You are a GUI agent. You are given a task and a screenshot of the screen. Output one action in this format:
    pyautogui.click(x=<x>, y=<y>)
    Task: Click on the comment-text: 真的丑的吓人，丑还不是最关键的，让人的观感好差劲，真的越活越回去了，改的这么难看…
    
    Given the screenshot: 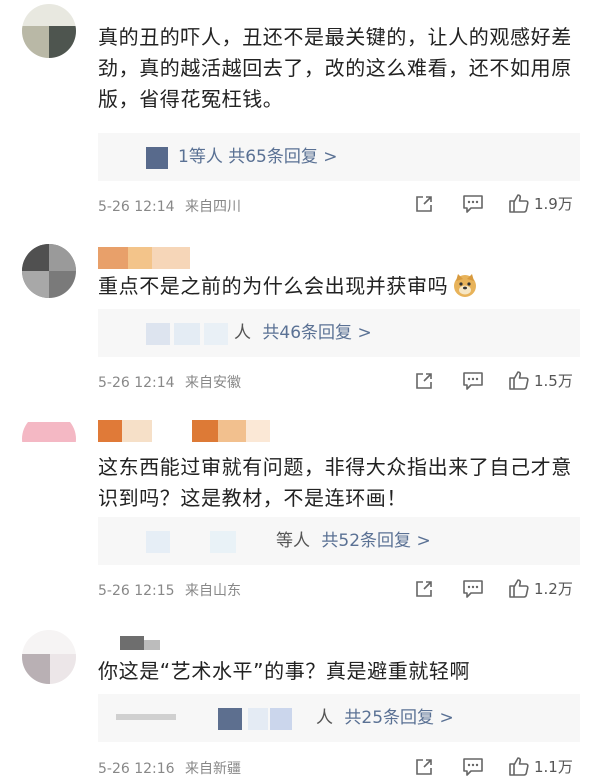 What is the action you would take?
    pyautogui.click(x=335, y=68)
    